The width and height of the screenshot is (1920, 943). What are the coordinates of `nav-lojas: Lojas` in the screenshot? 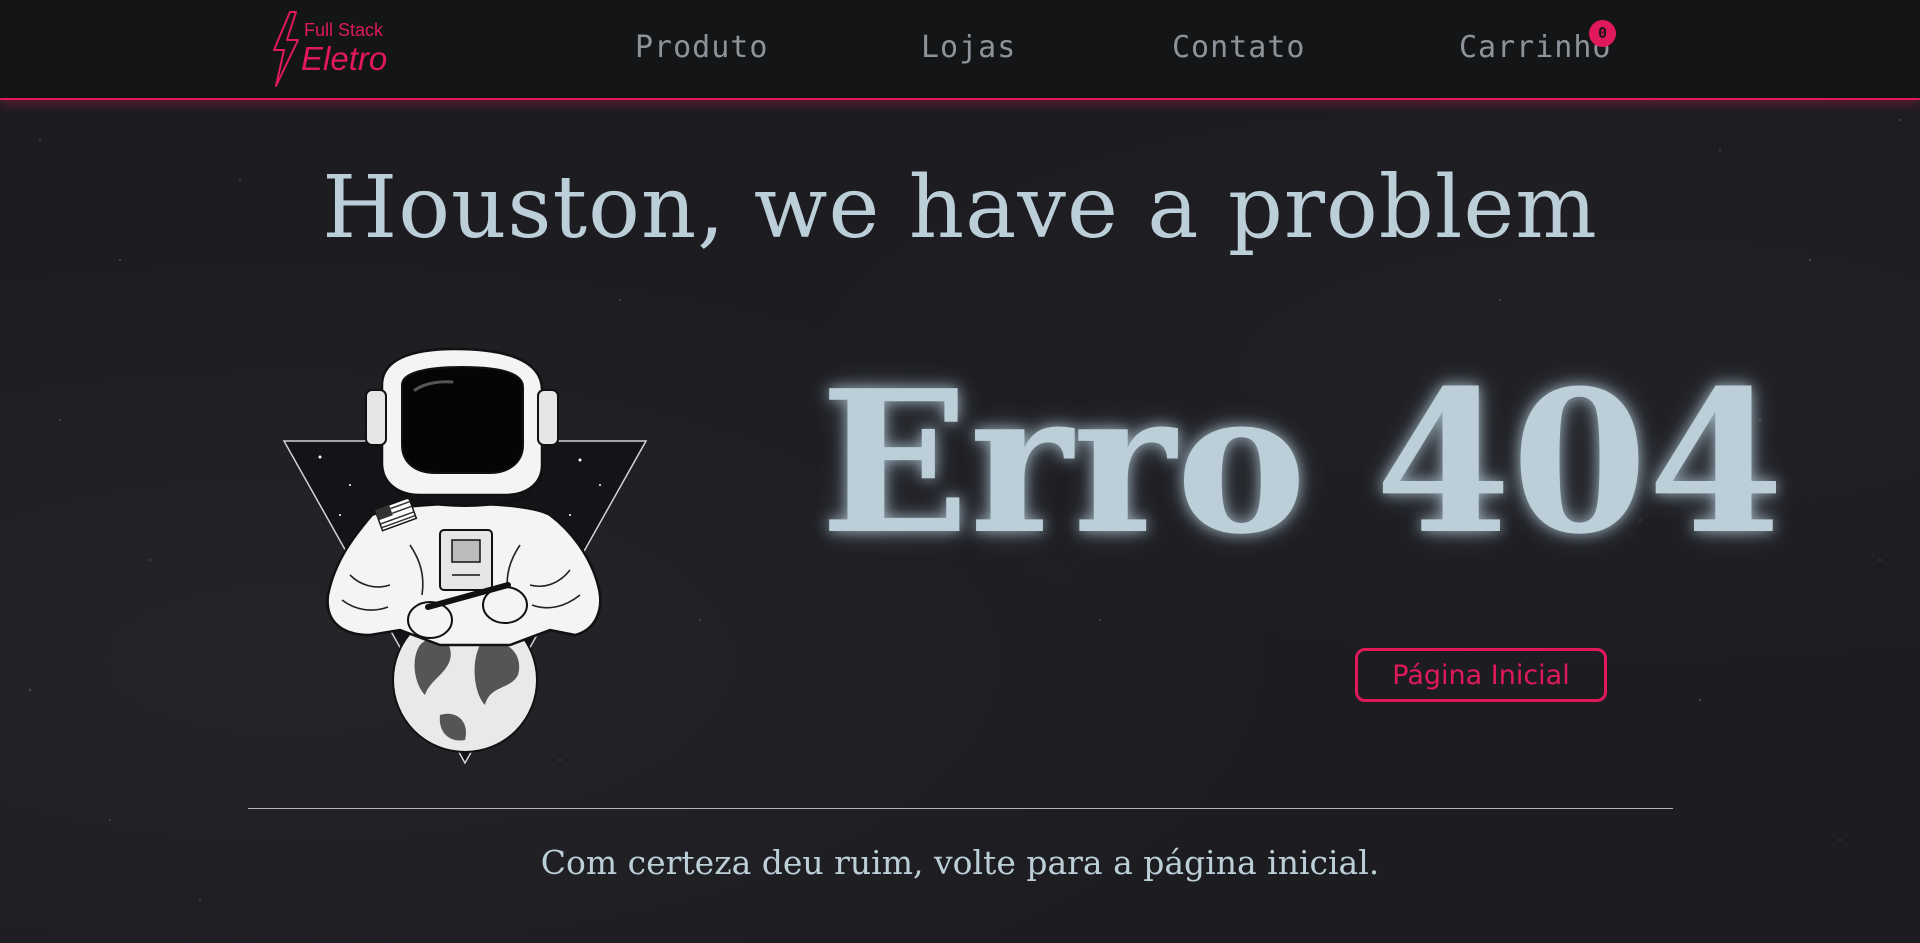 It's located at (968, 47).